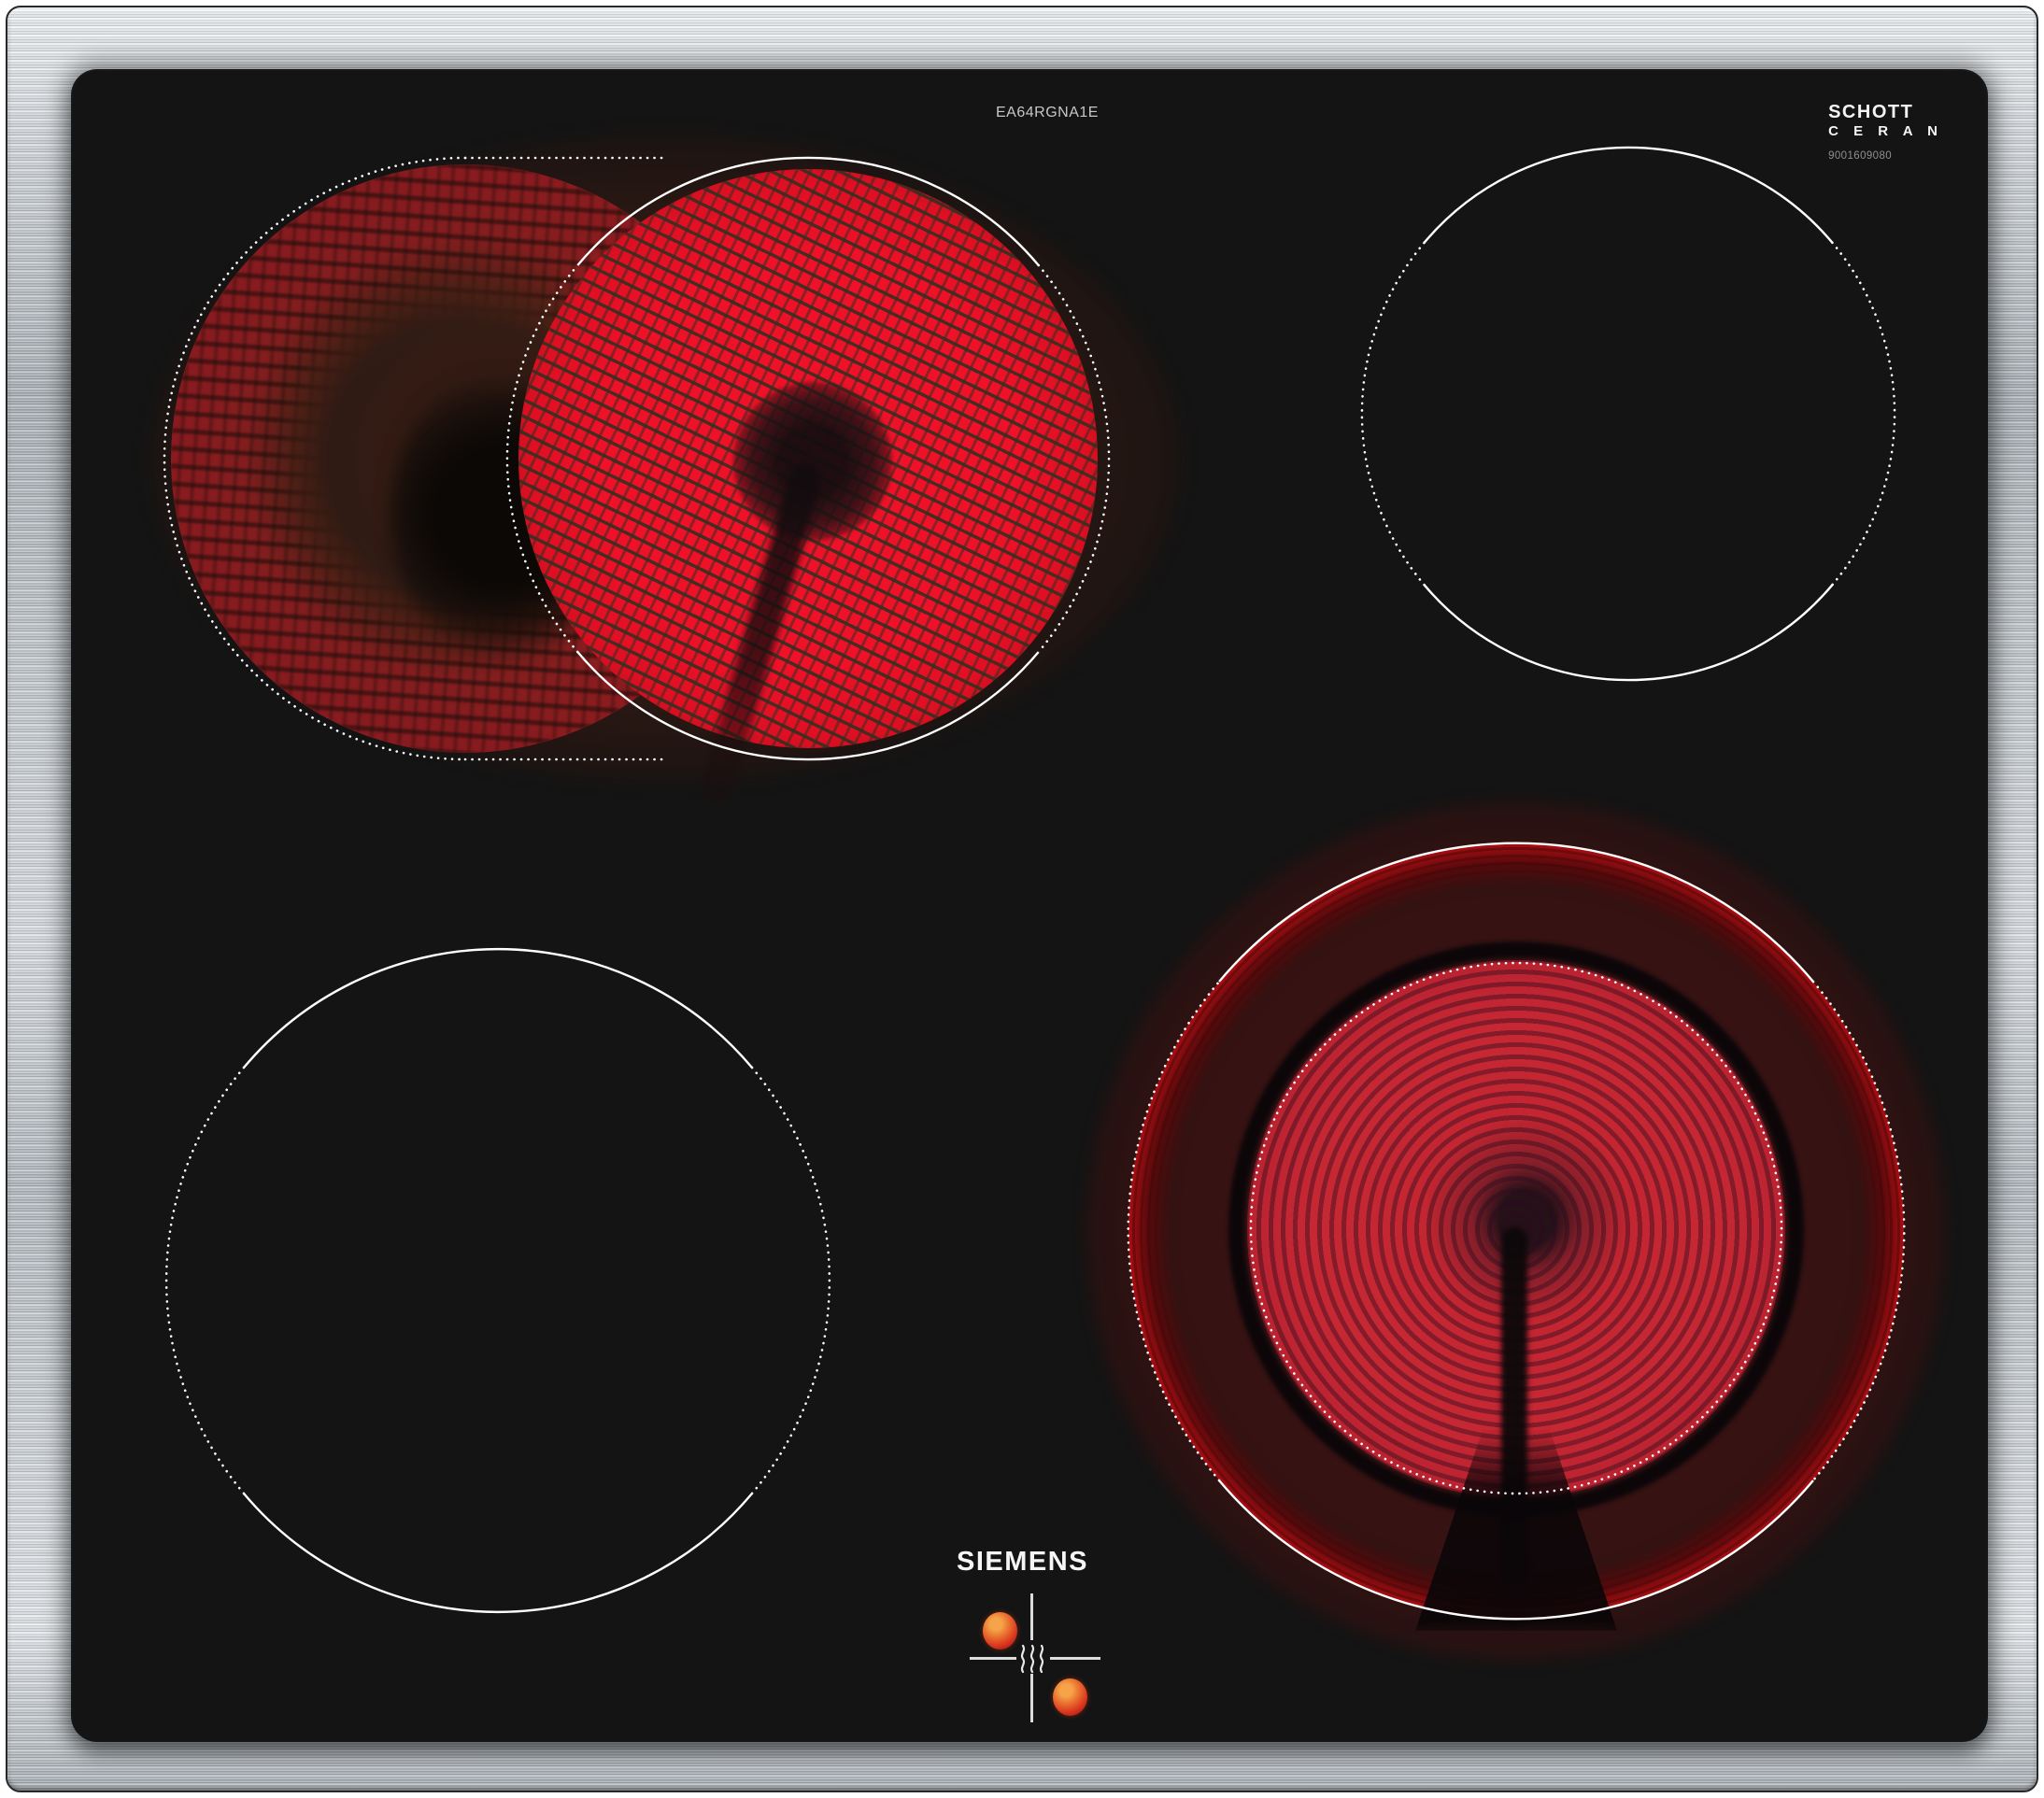 The image size is (2044, 1798). I want to click on cross-line-bottom, so click(1031, 1698).